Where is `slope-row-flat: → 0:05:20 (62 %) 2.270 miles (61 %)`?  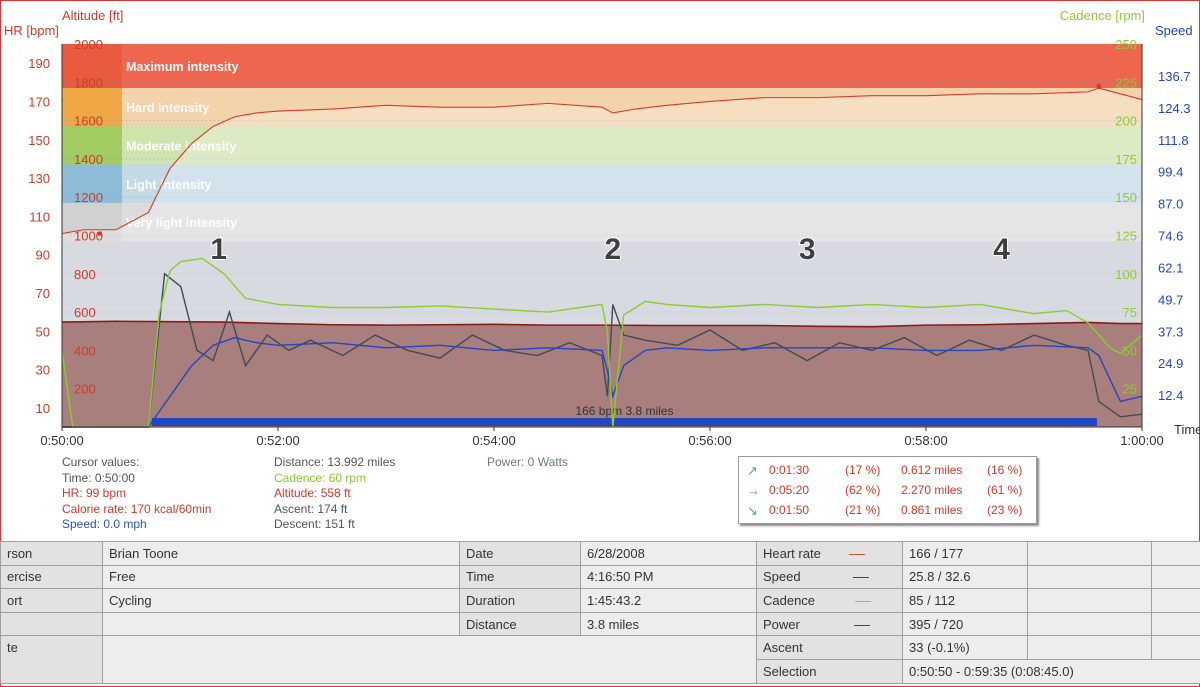
slope-row-flat: → 0:05:20 (62 %) 2.270 miles (61 %) is located at coordinates (887, 492).